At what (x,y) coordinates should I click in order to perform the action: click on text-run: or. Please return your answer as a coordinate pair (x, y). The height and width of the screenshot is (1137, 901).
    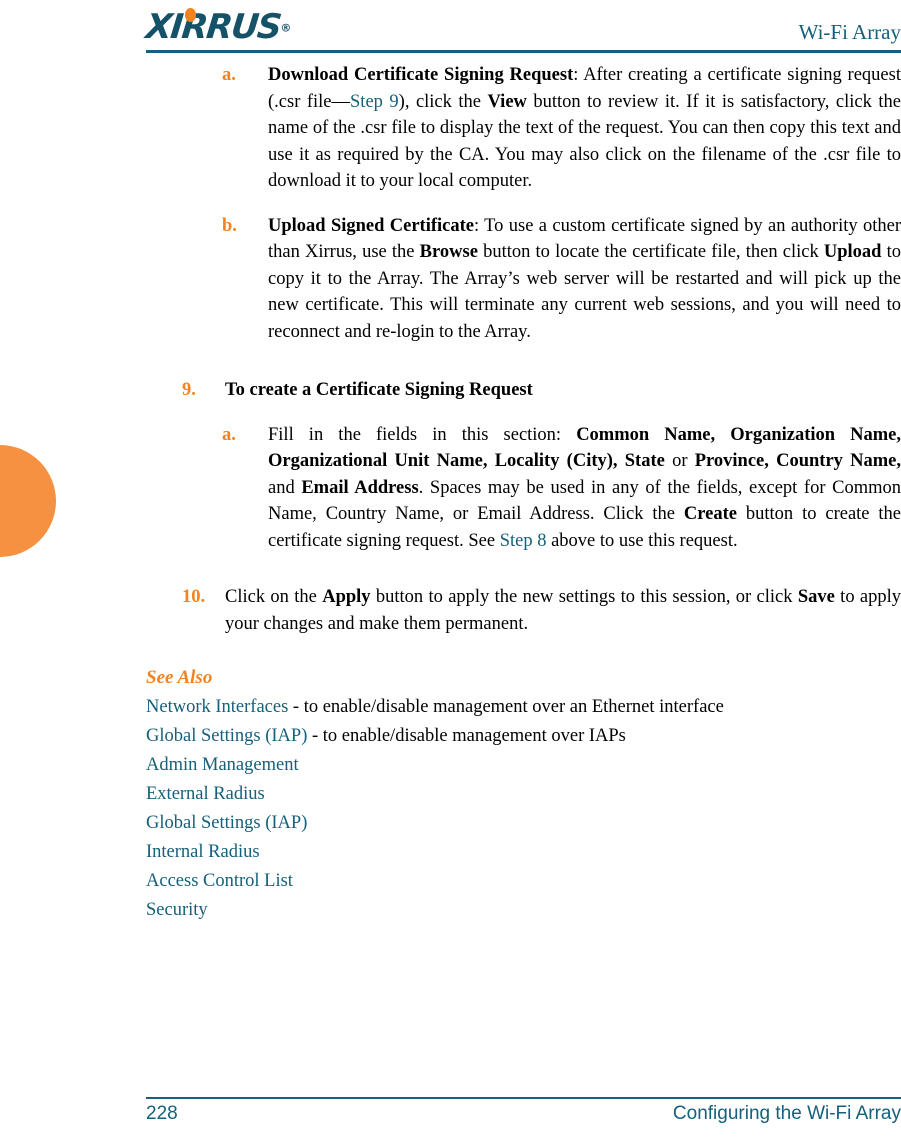
    Looking at the image, I should click on (679, 461).